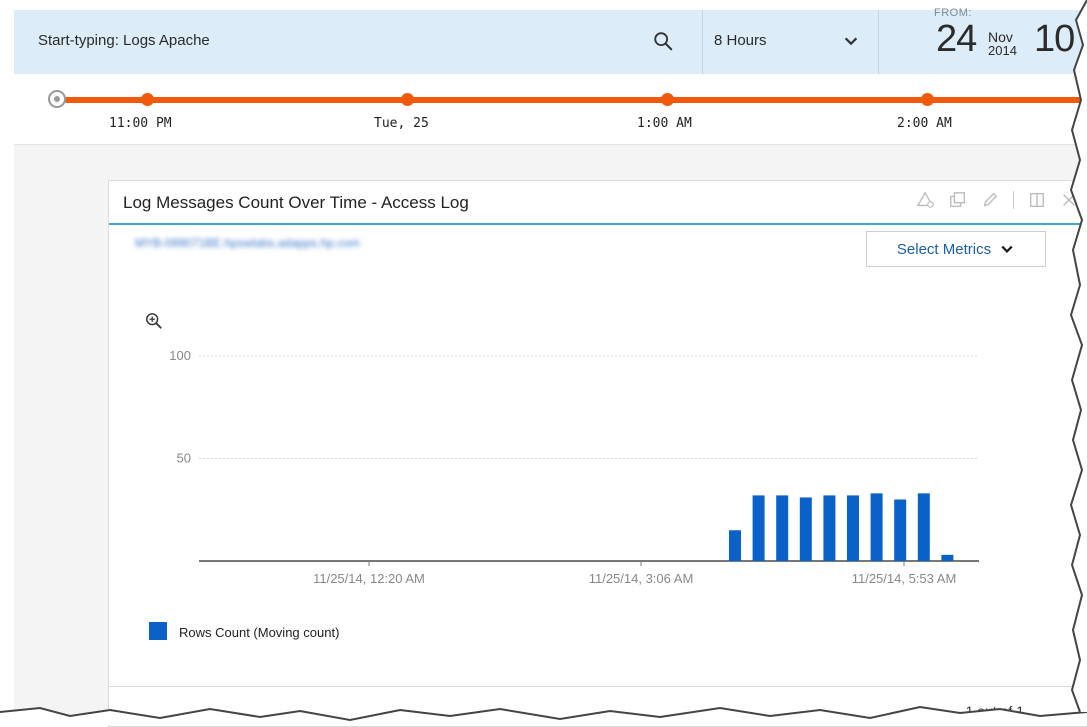  Describe the element at coordinates (154, 321) in the screenshot. I see `zoom-in-icon` at that location.